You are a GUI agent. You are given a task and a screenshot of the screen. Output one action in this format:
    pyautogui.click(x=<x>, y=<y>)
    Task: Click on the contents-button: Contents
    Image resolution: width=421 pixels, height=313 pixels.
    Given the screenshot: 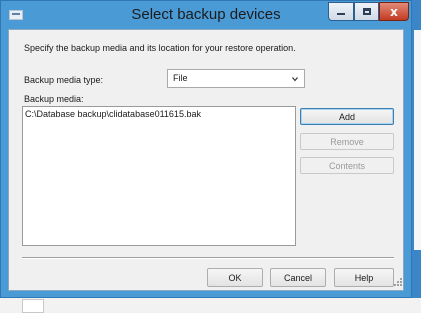 What is the action you would take?
    pyautogui.click(x=347, y=165)
    